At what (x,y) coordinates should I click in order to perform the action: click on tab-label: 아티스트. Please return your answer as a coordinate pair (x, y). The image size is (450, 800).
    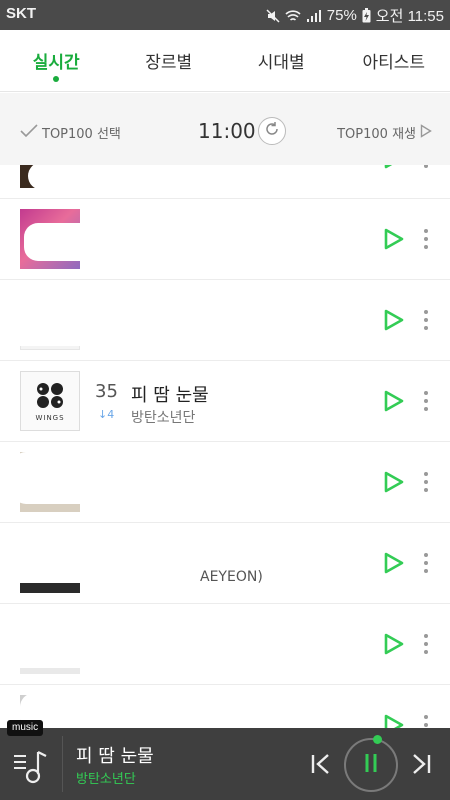
    Looking at the image, I should click on (394, 63).